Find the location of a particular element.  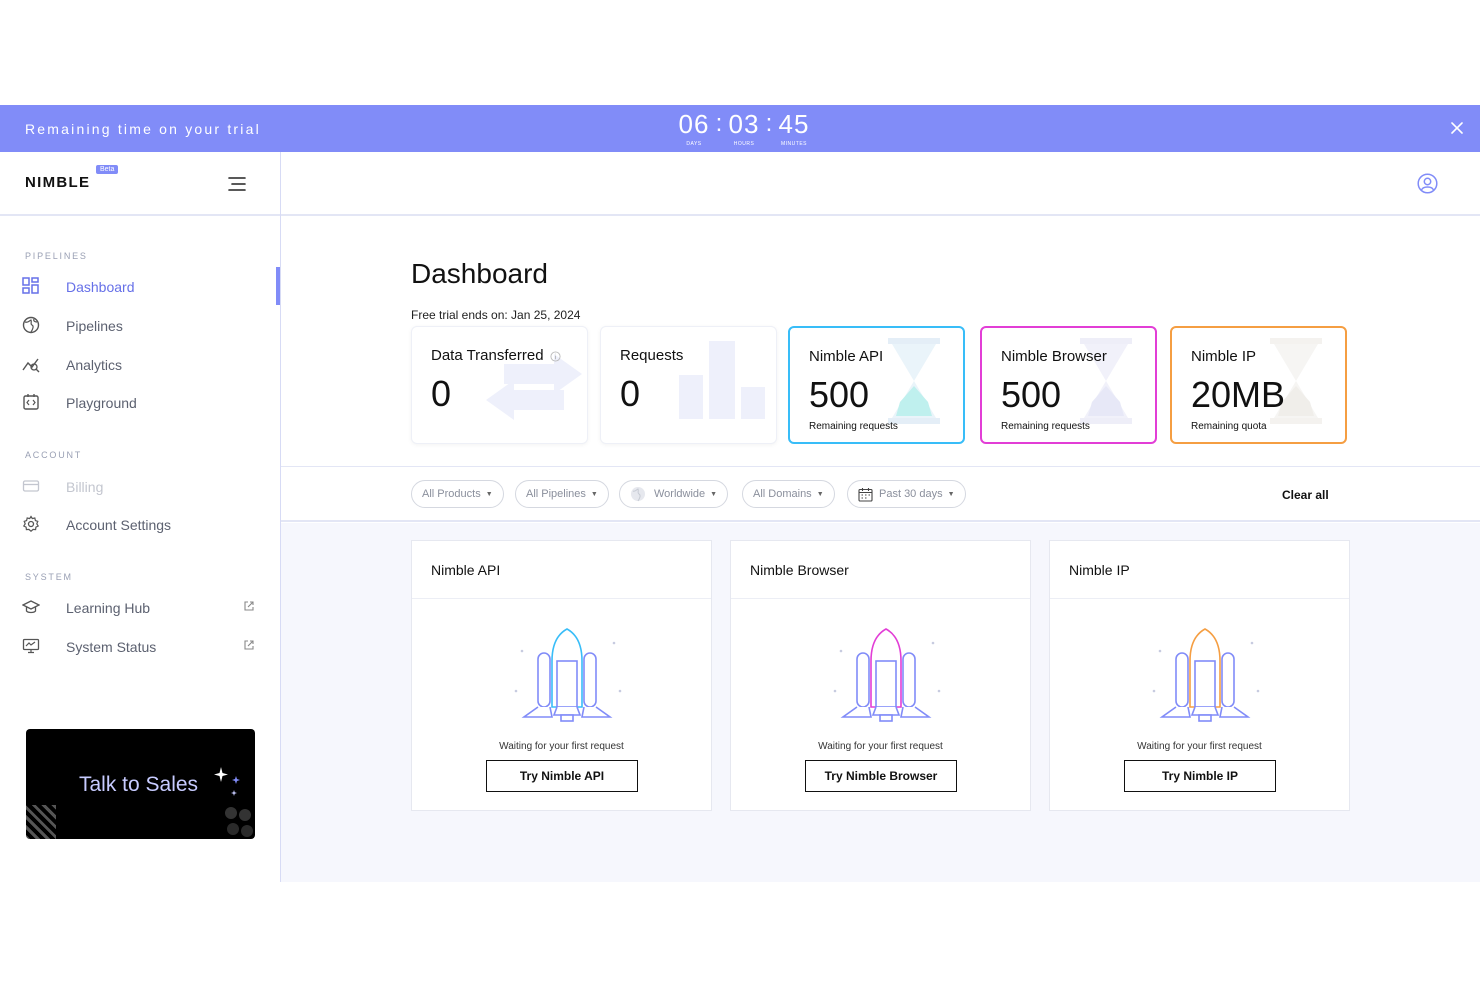

try-nimble-api-button: Try Nimble API is located at coordinates (562, 776).